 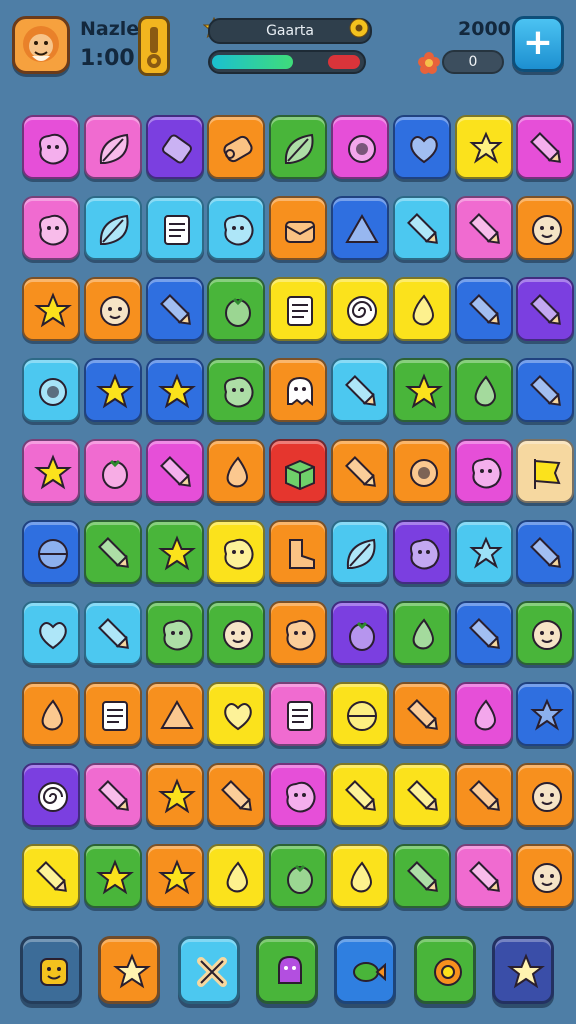 I want to click on tile-ghost, so click(x=298, y=390).